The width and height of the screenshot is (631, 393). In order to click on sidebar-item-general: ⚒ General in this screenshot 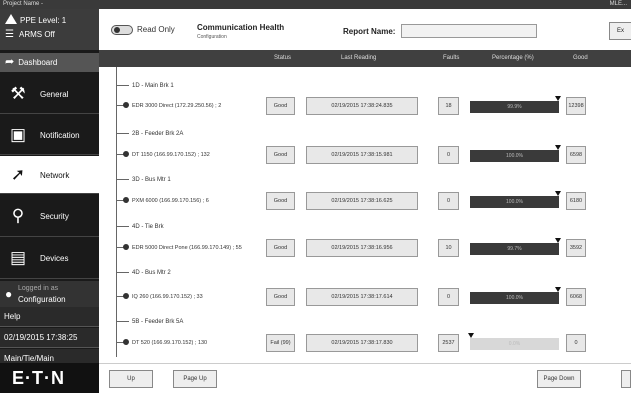, I will do `click(49, 94)`.